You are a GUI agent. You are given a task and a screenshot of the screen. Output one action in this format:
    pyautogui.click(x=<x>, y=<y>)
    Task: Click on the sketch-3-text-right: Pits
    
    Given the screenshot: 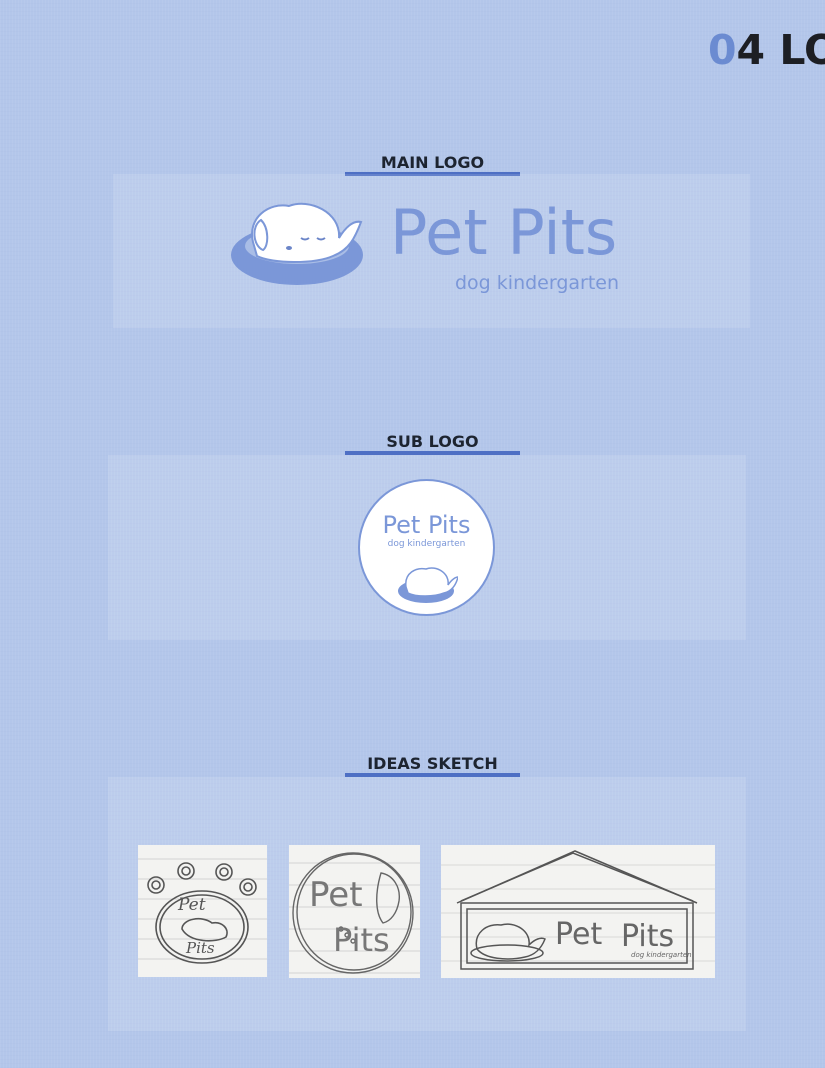 What is the action you would take?
    pyautogui.click(x=648, y=936)
    